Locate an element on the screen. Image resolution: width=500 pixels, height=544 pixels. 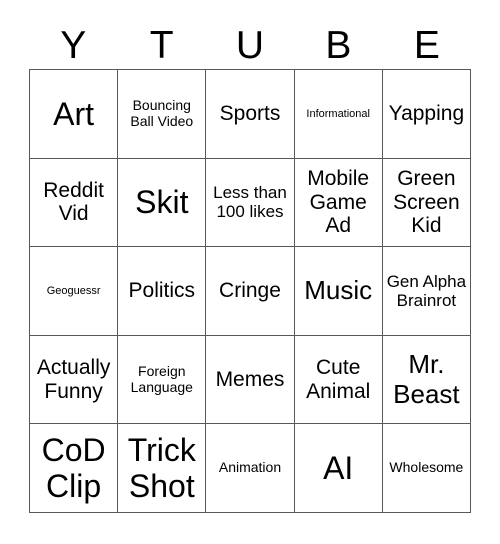
bingo-cell-r5-c1: CoD Clip is located at coordinates (74, 468).